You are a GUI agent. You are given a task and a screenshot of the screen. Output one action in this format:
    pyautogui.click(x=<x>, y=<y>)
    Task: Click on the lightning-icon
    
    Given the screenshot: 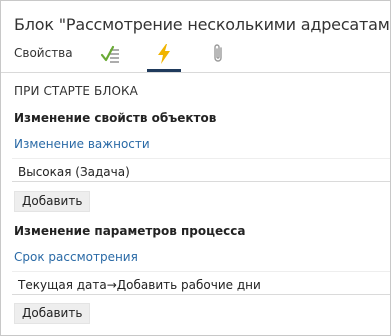 What is the action you would take?
    pyautogui.click(x=164, y=54)
    